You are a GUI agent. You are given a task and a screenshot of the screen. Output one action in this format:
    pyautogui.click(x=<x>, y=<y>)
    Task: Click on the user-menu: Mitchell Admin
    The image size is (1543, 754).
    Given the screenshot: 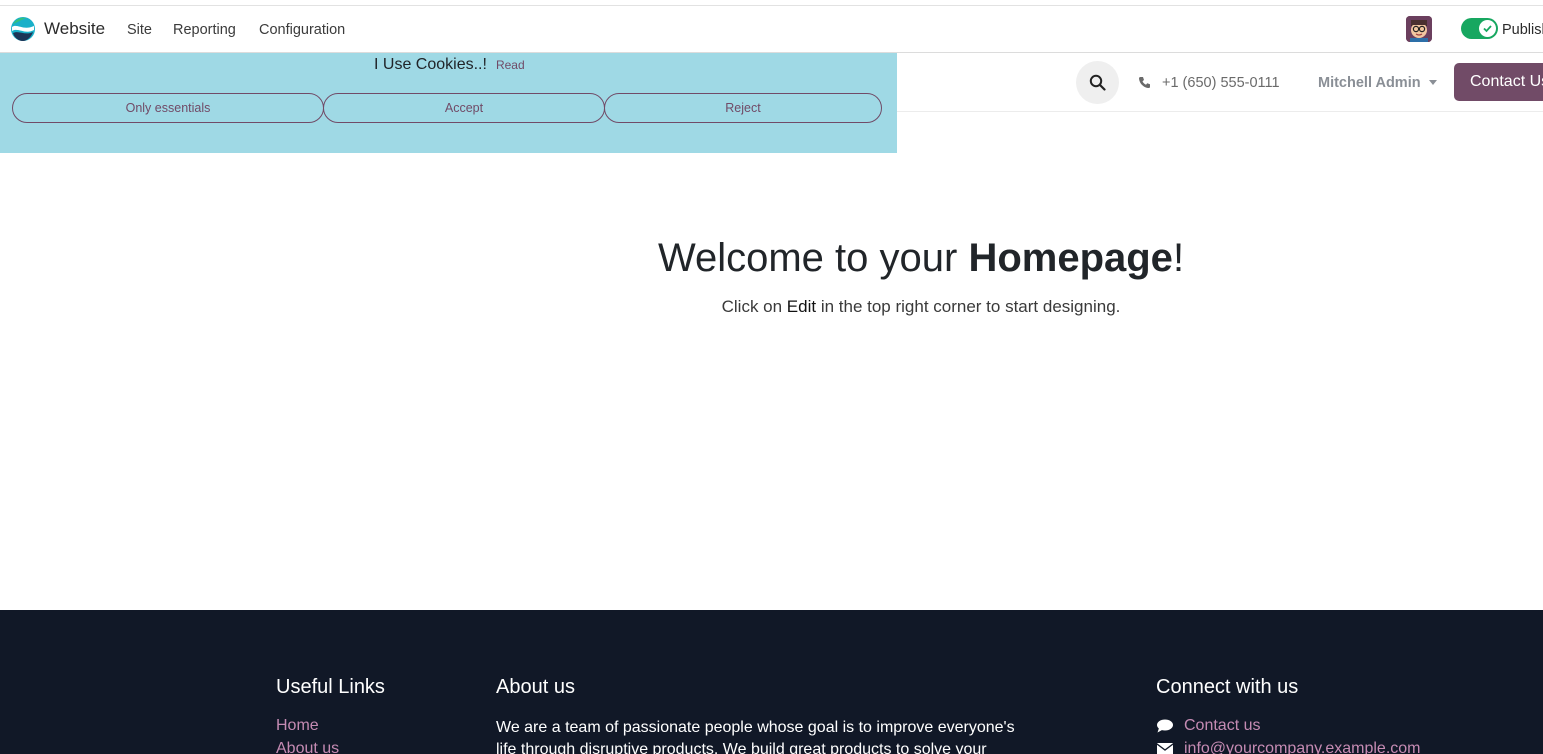 What is the action you would take?
    pyautogui.click(x=1377, y=82)
    